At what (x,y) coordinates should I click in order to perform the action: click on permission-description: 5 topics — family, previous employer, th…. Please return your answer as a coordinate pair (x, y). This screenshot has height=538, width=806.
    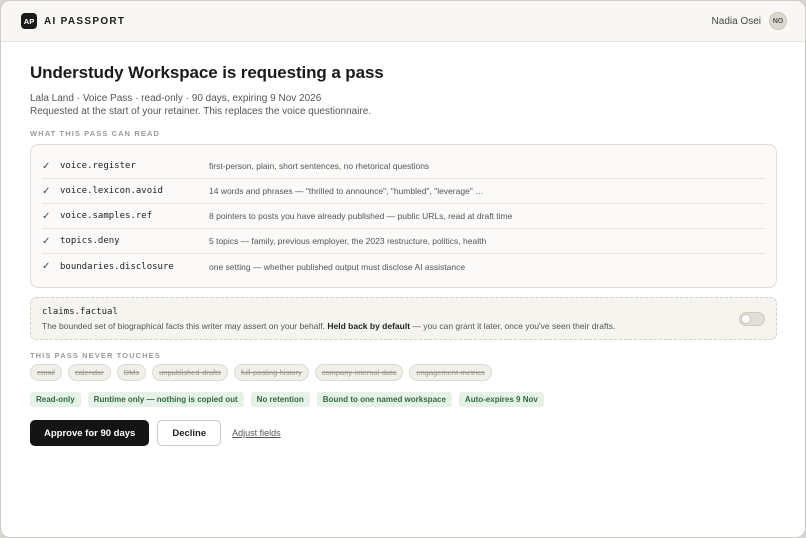
    Looking at the image, I should click on (348, 241).